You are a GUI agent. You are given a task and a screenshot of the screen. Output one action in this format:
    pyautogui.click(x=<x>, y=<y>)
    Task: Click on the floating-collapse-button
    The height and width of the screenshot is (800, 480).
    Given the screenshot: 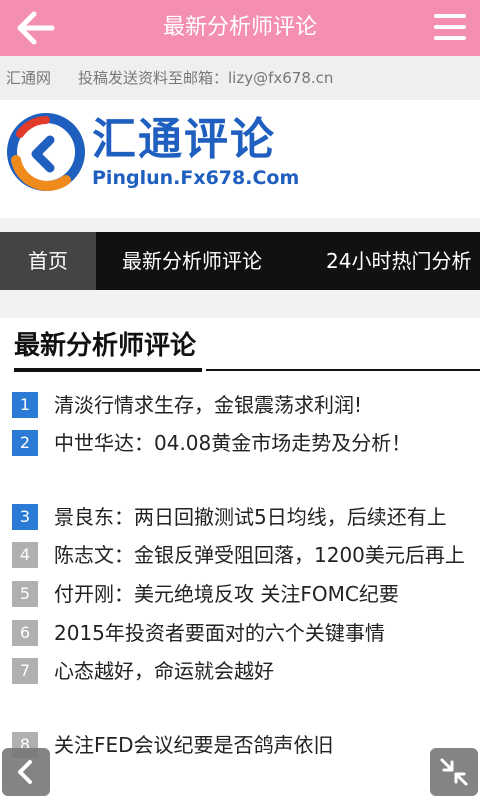 What is the action you would take?
    pyautogui.click(x=454, y=772)
    